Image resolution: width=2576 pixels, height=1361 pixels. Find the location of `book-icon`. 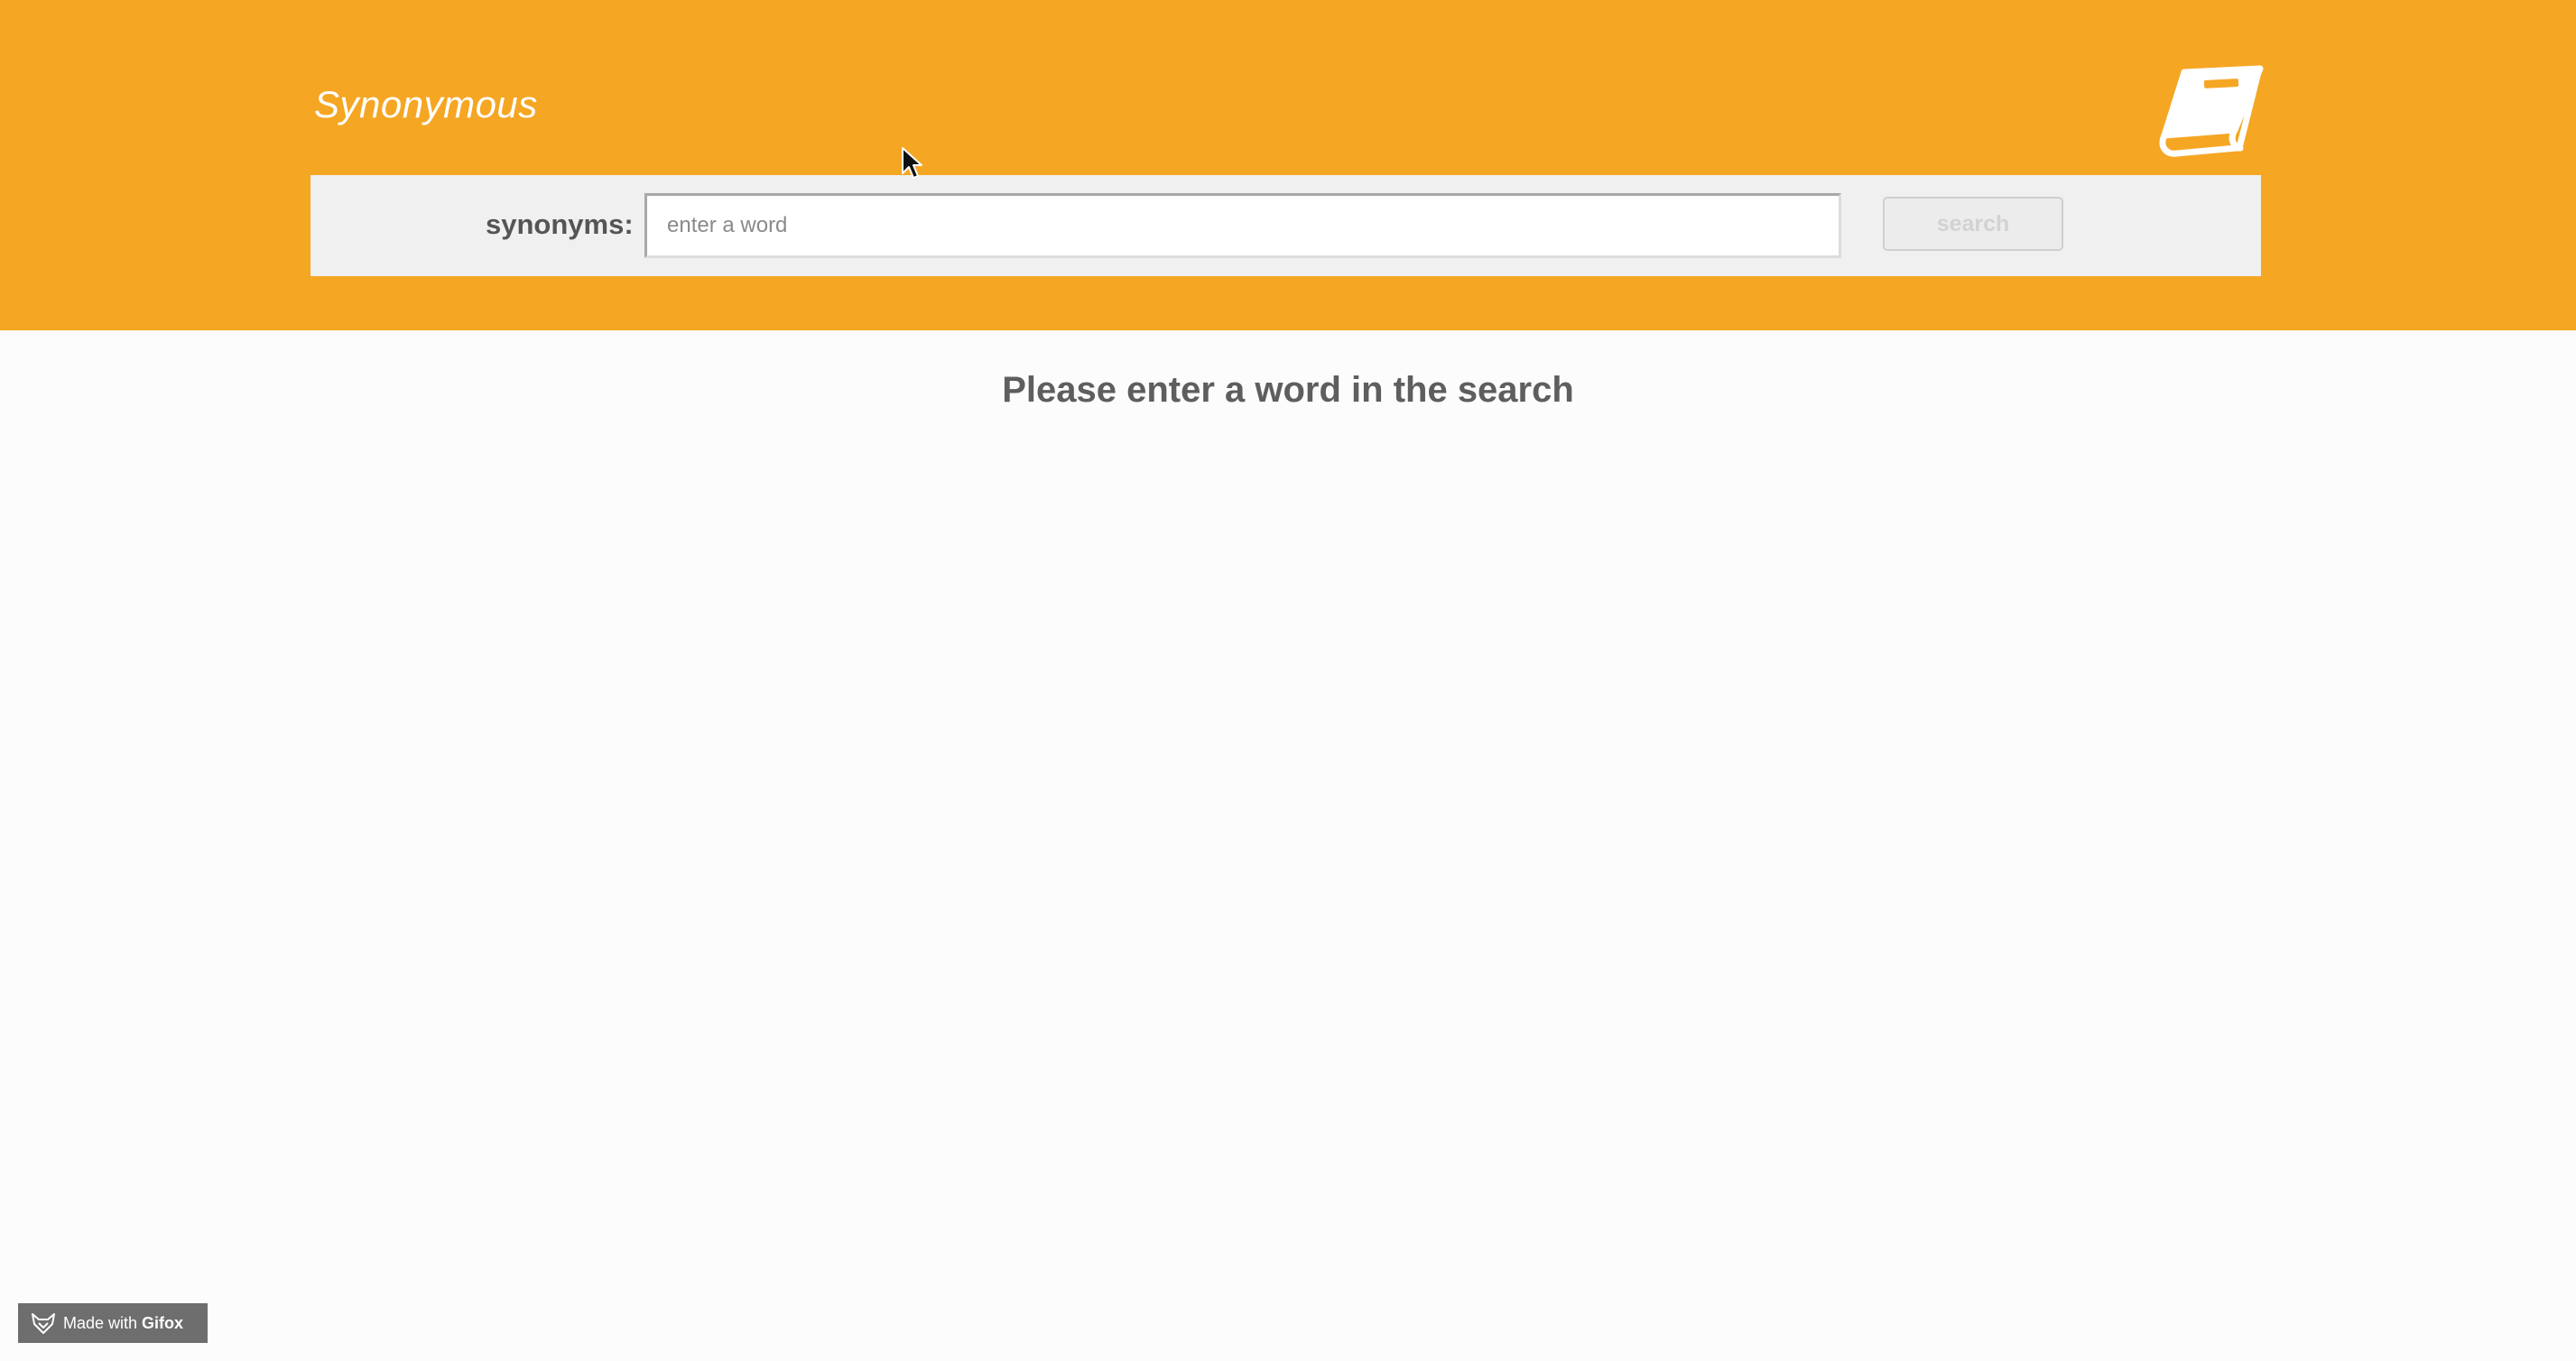

book-icon is located at coordinates (2211, 111).